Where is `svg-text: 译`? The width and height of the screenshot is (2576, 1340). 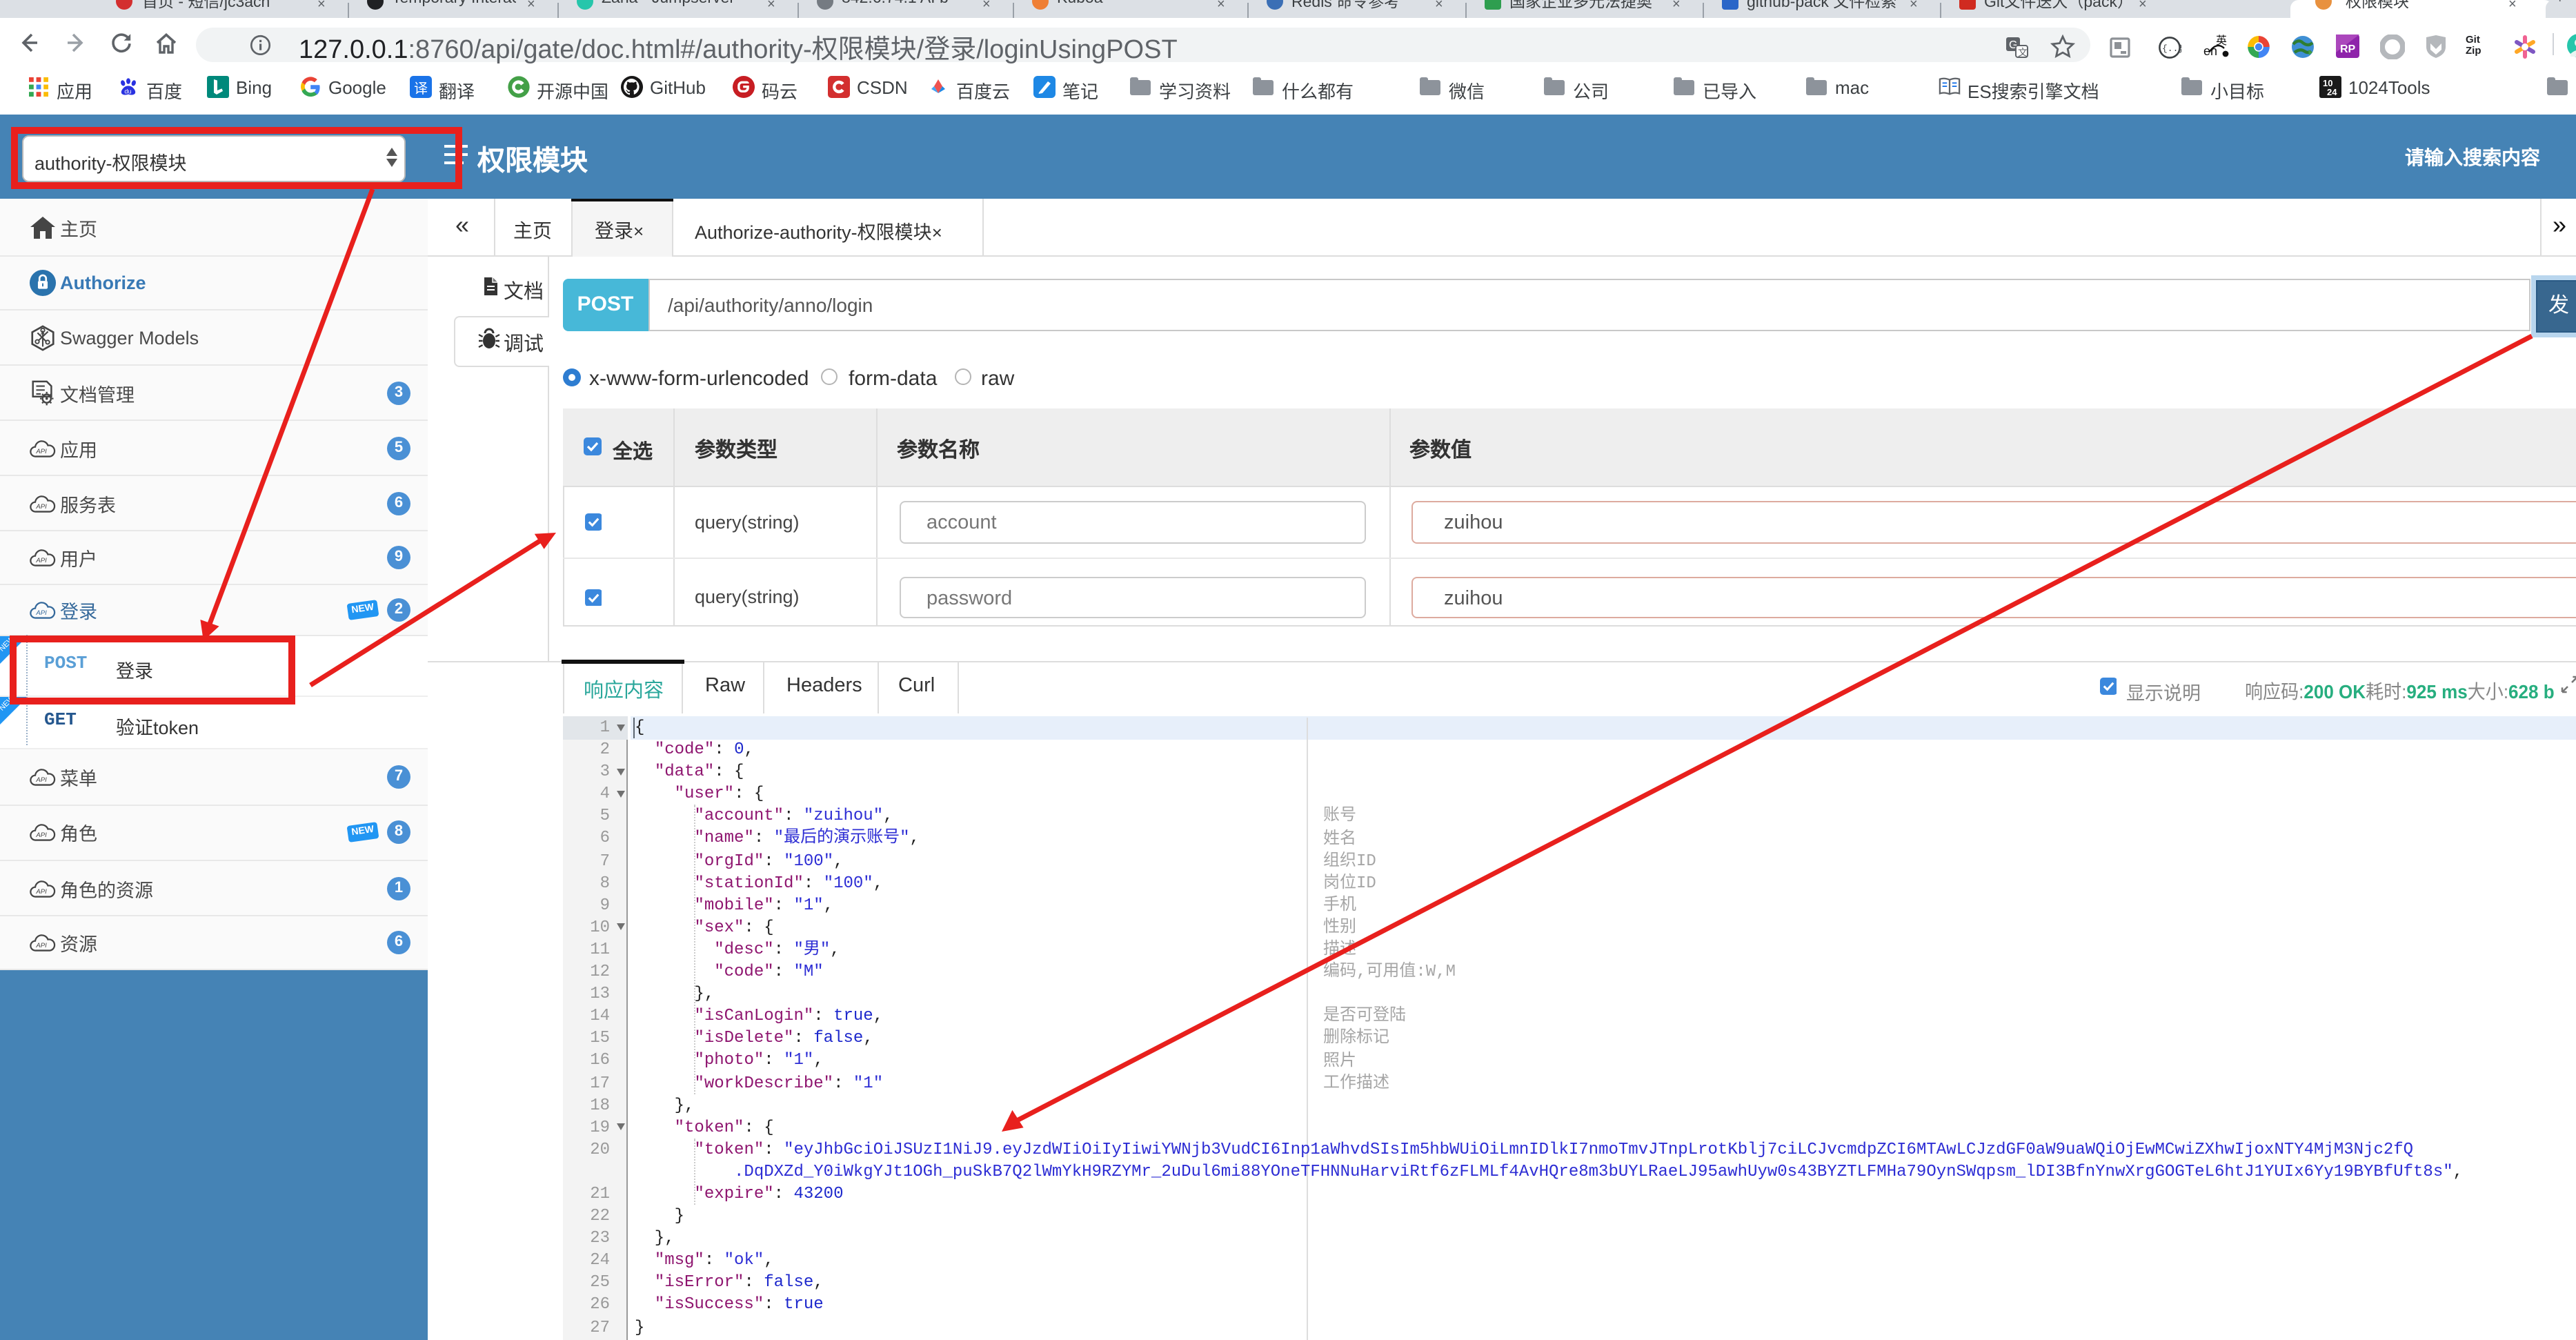
svg-text: 译 is located at coordinates (421, 88).